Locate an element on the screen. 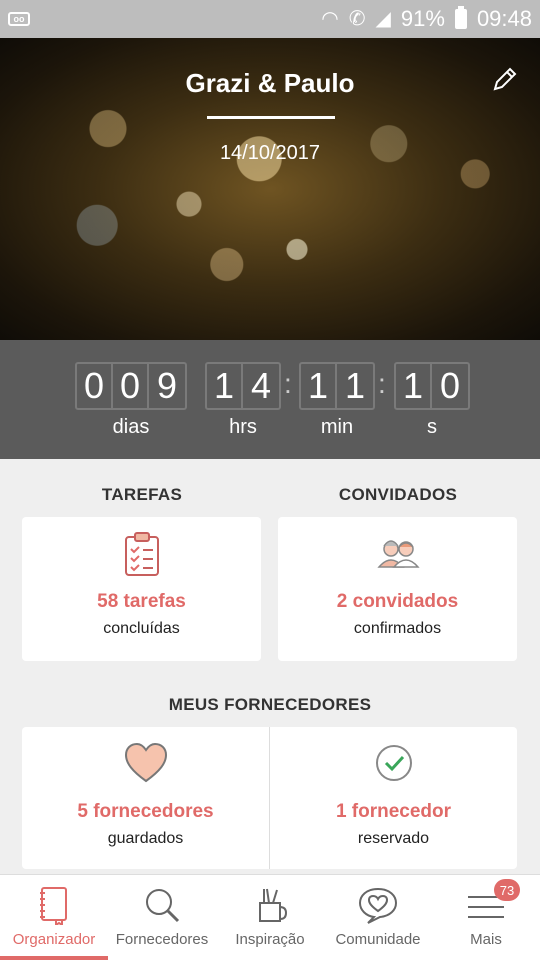  check-circle-icon is located at coordinates (393, 763).